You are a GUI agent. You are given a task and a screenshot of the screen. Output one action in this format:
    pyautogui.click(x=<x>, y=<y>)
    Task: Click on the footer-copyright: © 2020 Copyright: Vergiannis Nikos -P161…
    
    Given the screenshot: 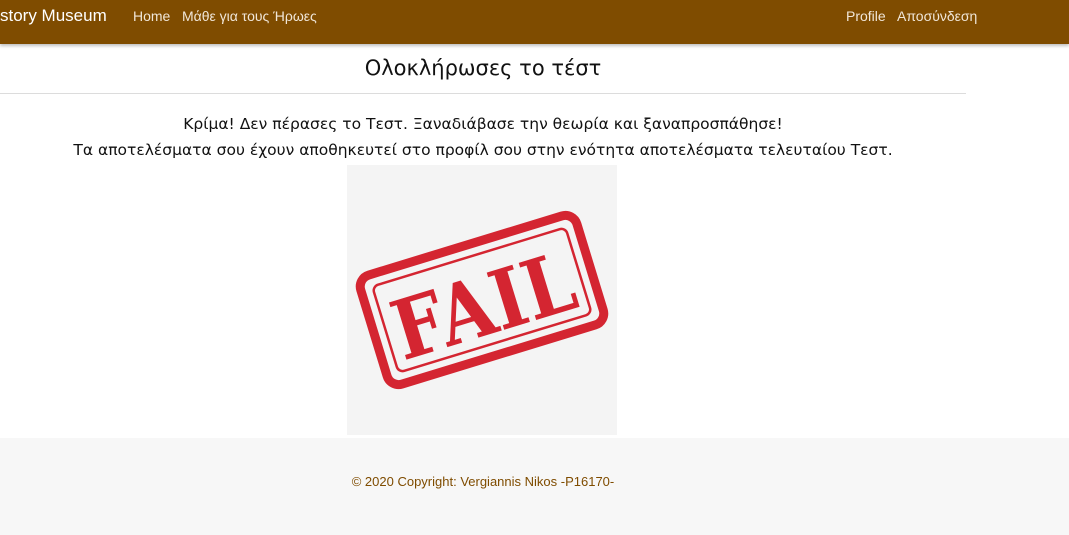 What is the action you would take?
    pyautogui.click(x=483, y=481)
    